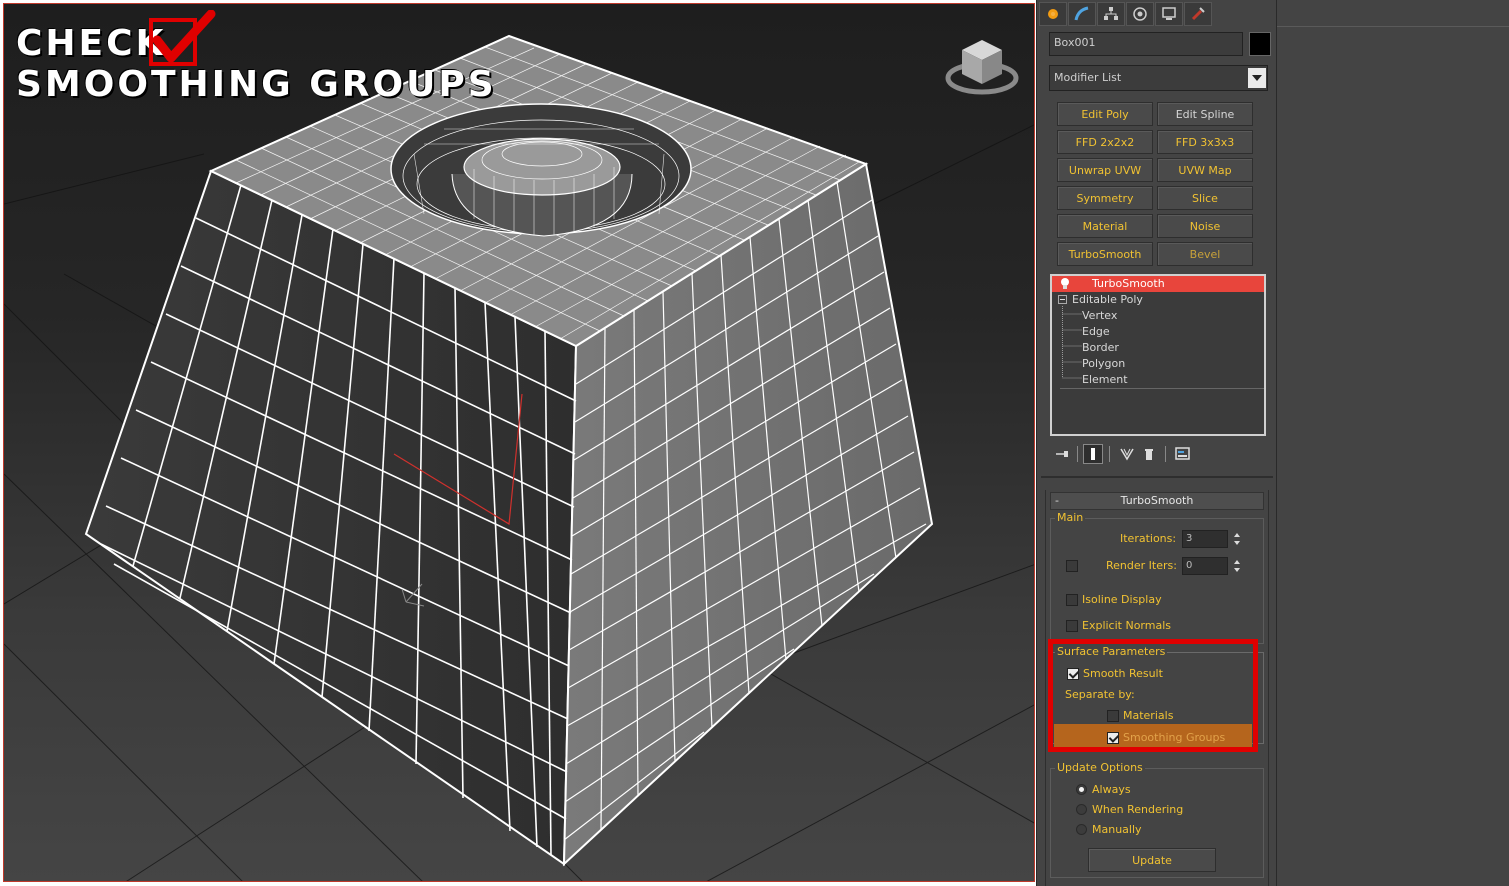 The width and height of the screenshot is (1509, 886). What do you see at coordinates (1065, 283) in the screenshot?
I see `lightbulb-icon` at bounding box center [1065, 283].